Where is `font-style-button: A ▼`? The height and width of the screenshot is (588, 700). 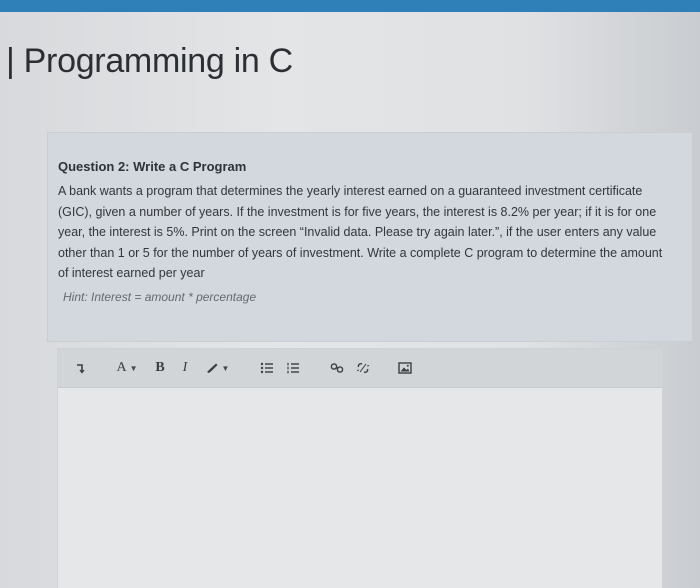
font-style-button: A ▼ is located at coordinates (127, 368).